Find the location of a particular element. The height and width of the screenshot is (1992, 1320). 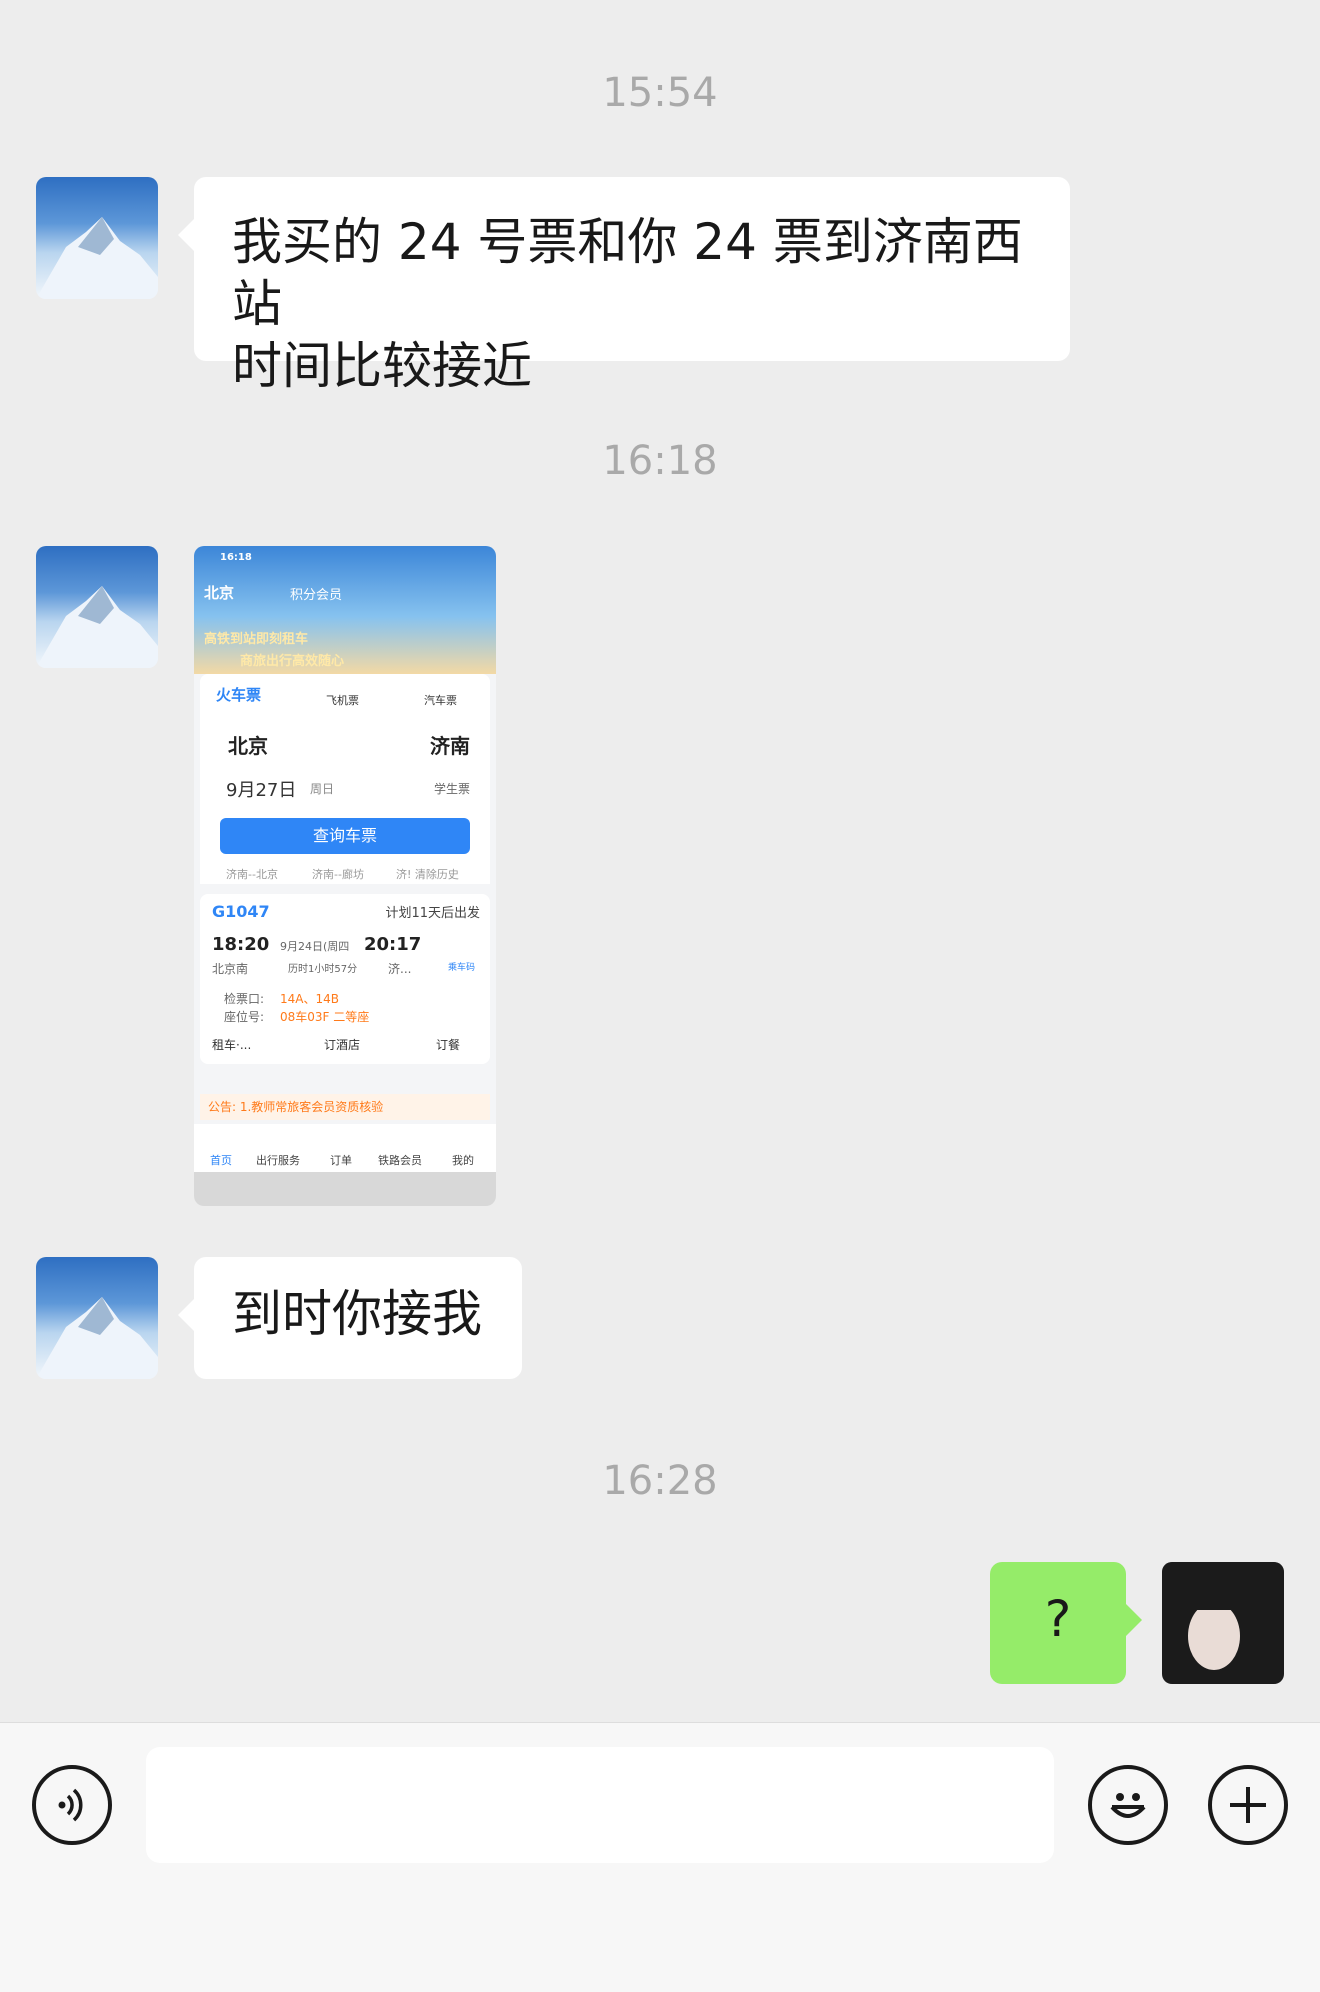

weekday: 周日 is located at coordinates (322, 789).